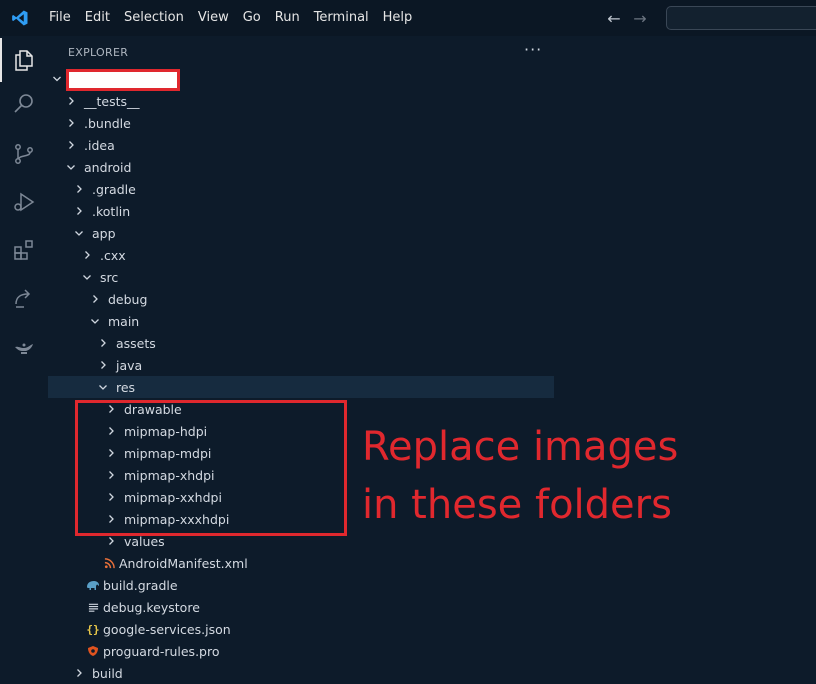  I want to click on tree-item-label: .gradle, so click(114, 189).